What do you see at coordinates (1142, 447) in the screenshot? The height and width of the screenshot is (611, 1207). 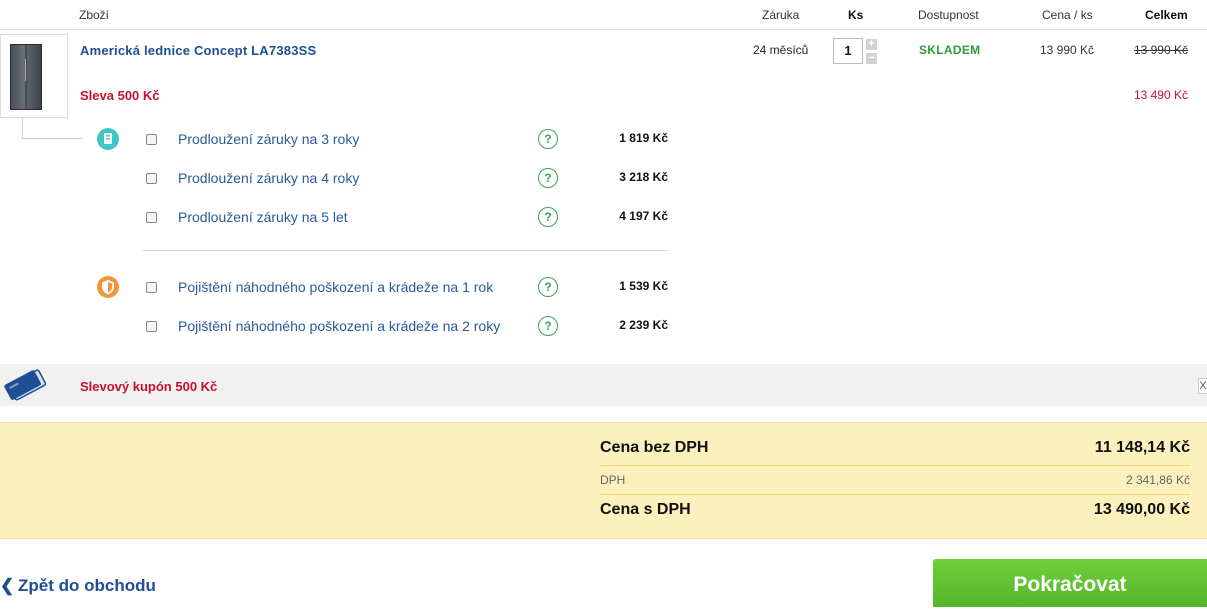 I see `summary-value: 11 148,14 Kč` at bounding box center [1142, 447].